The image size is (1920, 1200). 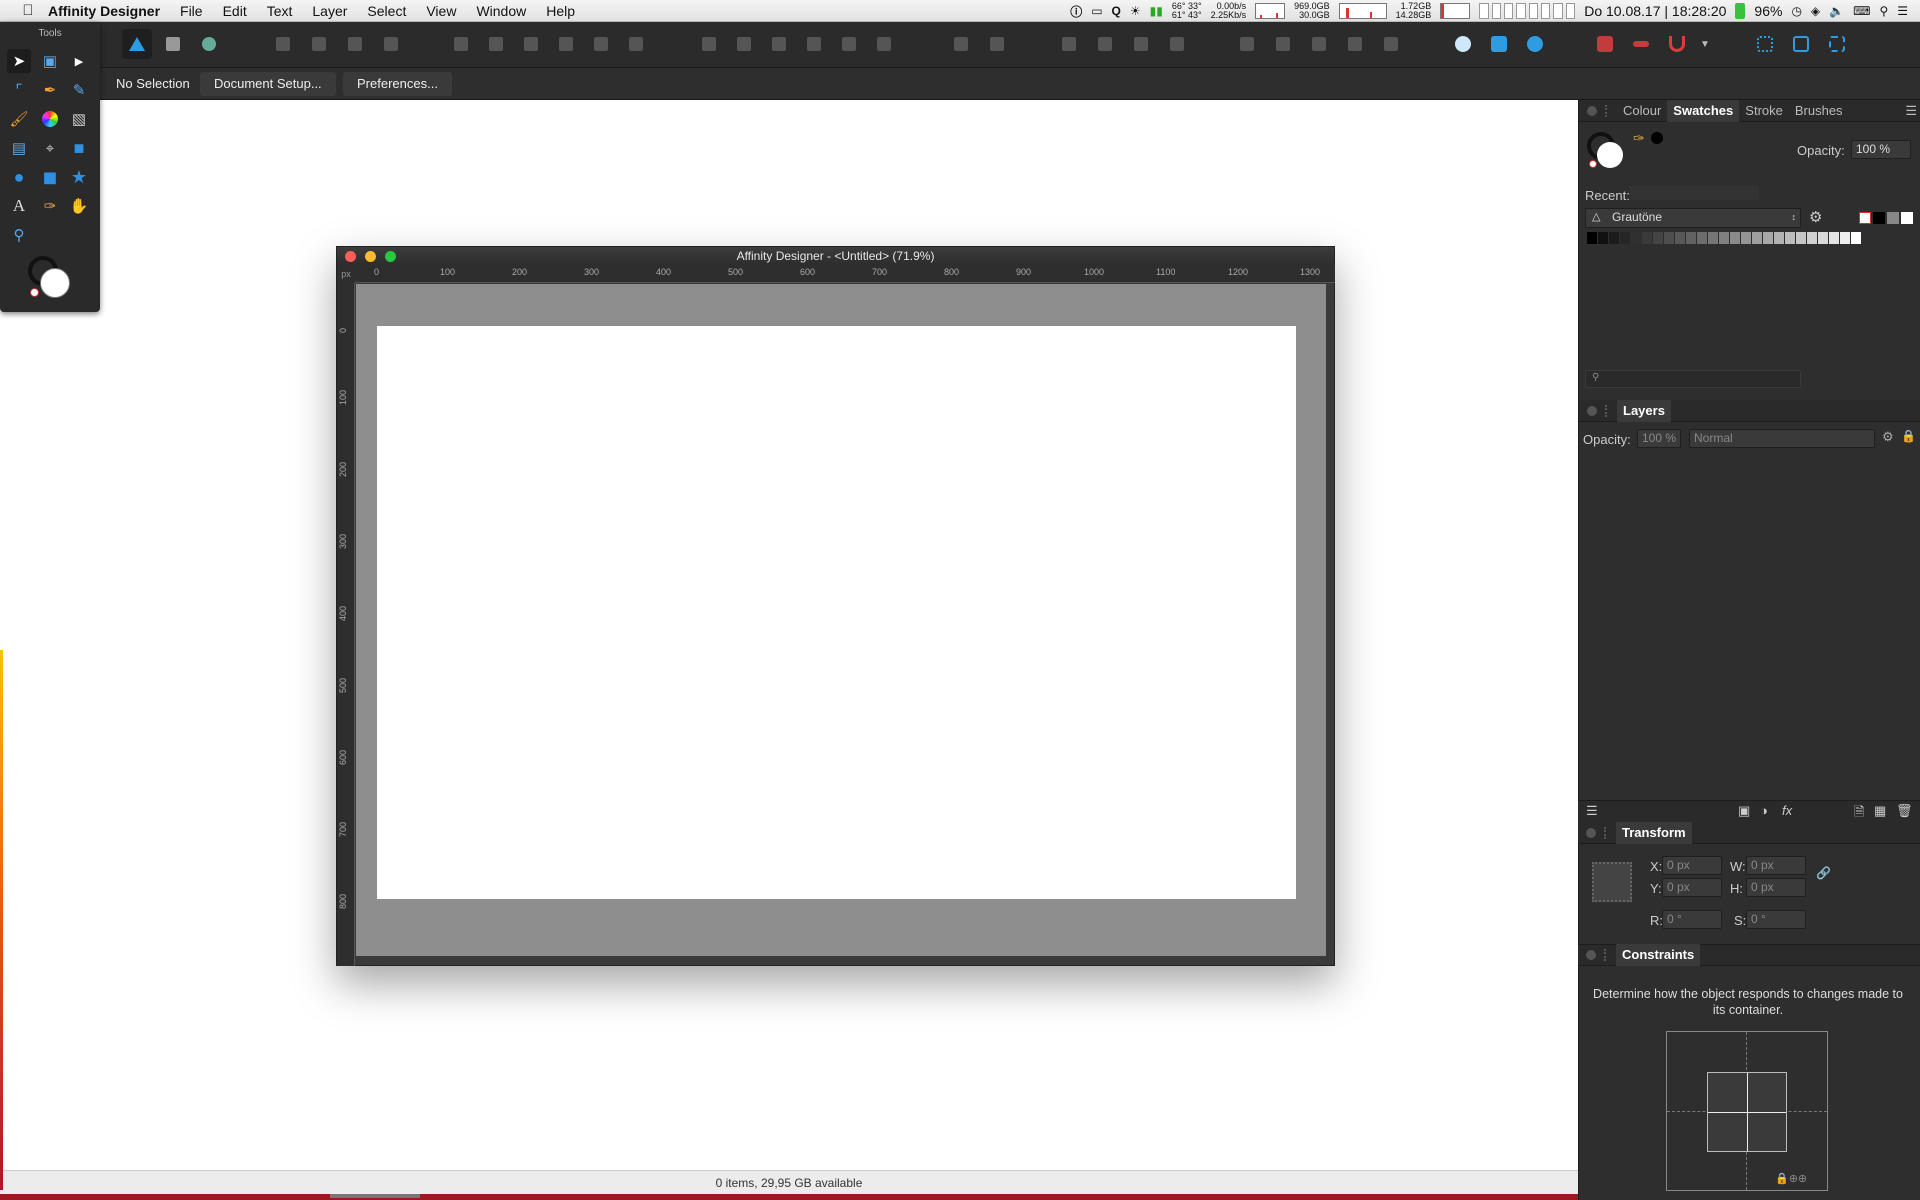 What do you see at coordinates (1694, 193) in the screenshot?
I see `recent-swatches` at bounding box center [1694, 193].